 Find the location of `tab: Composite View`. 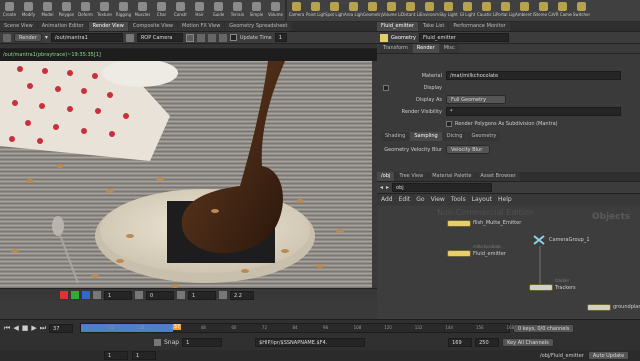

tab: Composite View is located at coordinates (152, 26).